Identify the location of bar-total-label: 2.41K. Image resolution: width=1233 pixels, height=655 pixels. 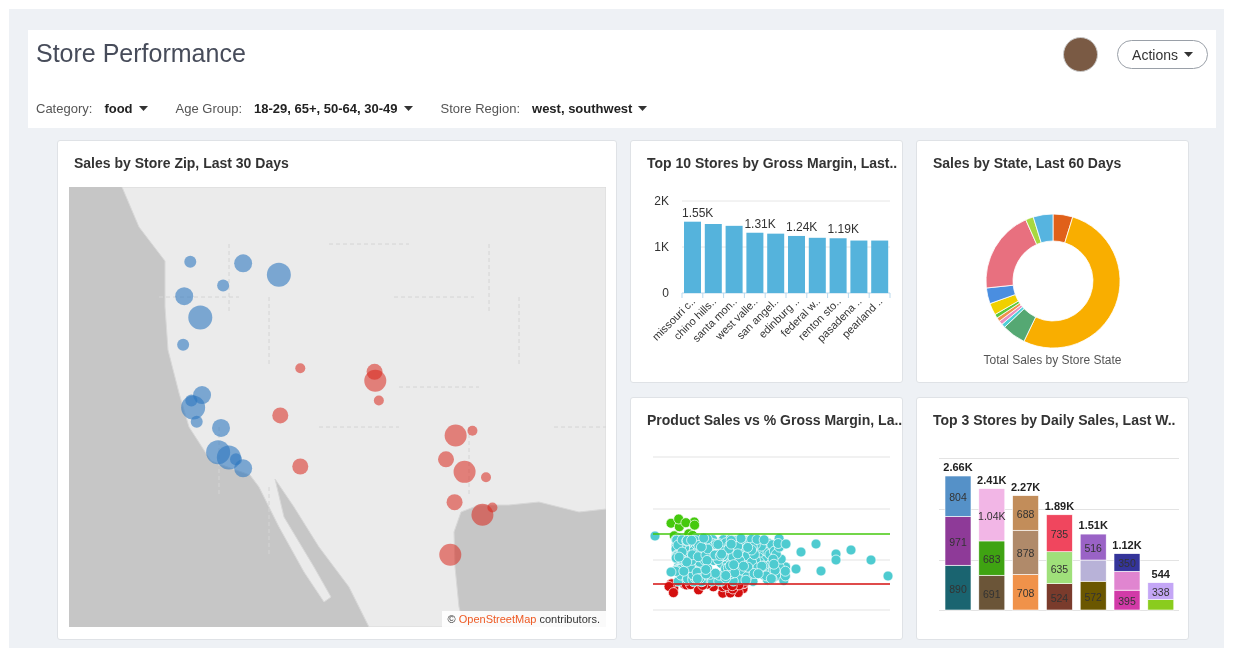
(992, 479).